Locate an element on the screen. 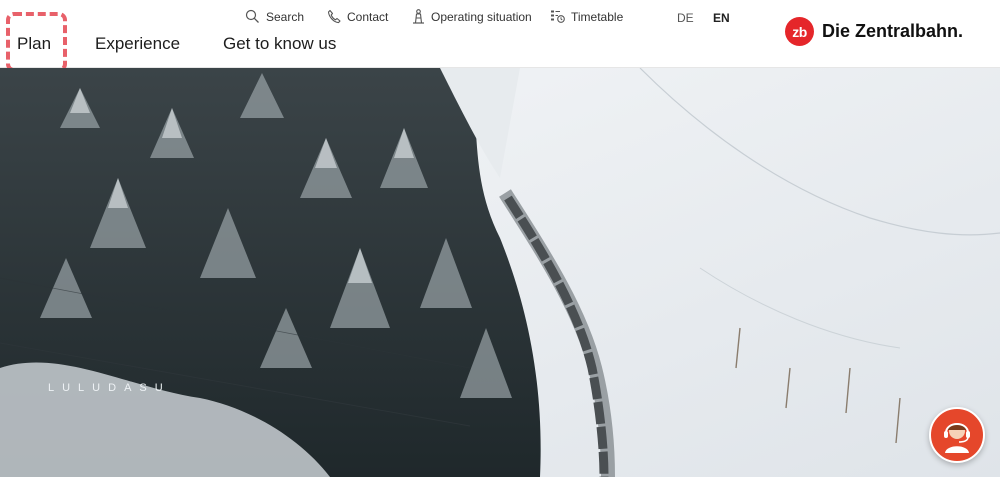 The height and width of the screenshot is (477, 1000). nav-plan: Plan is located at coordinates (34, 44).